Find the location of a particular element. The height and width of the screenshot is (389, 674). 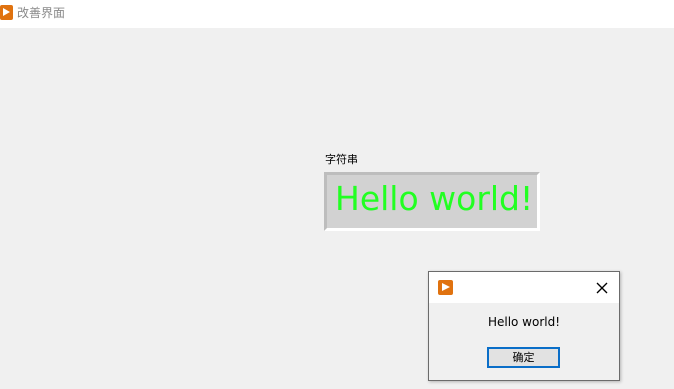

string-indicator: Hello world! is located at coordinates (432, 201).